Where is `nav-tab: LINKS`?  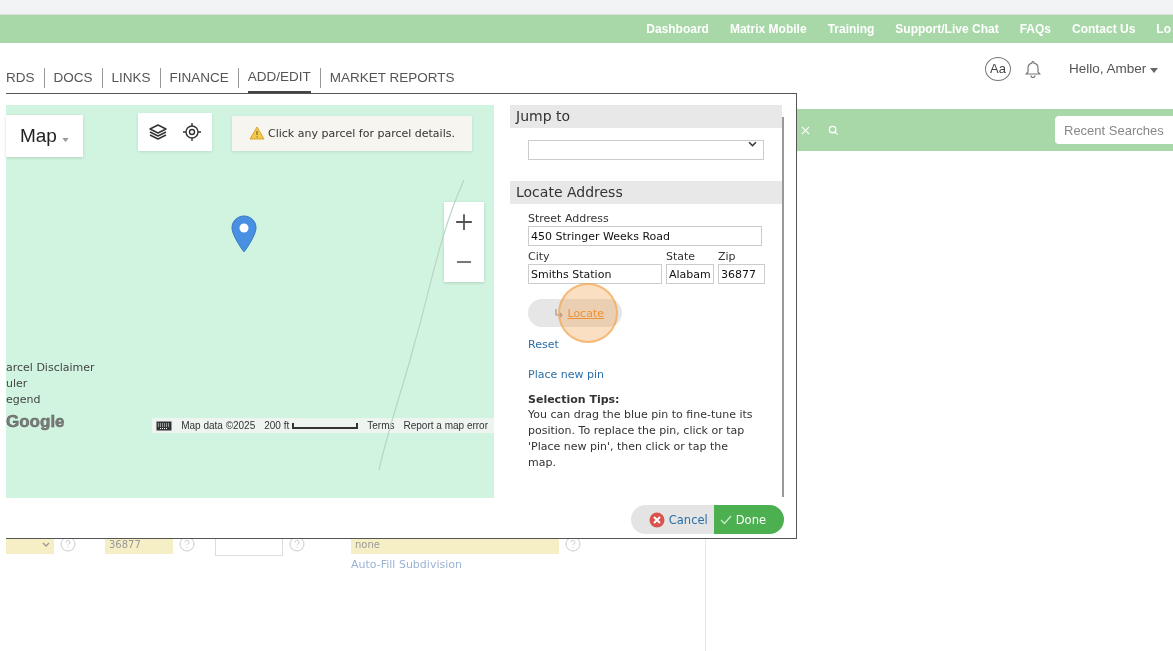 nav-tab: LINKS is located at coordinates (131, 77).